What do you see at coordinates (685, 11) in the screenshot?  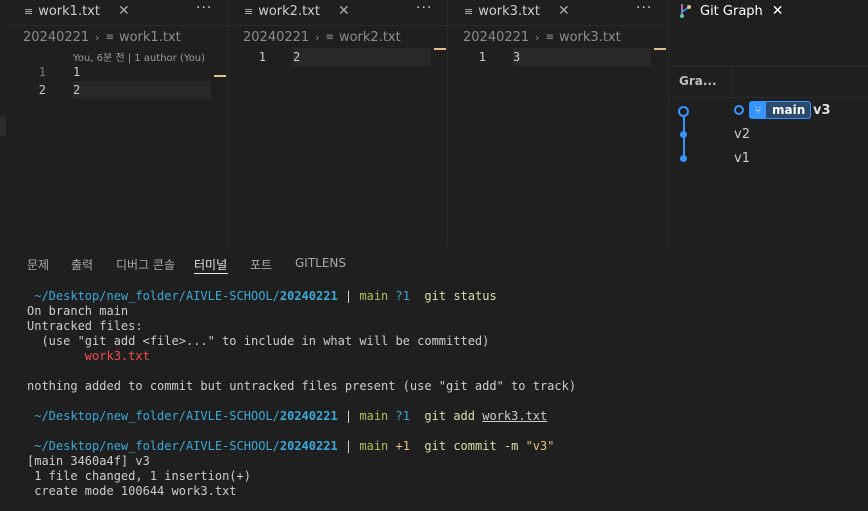 I see `git-graph-icon` at bounding box center [685, 11].